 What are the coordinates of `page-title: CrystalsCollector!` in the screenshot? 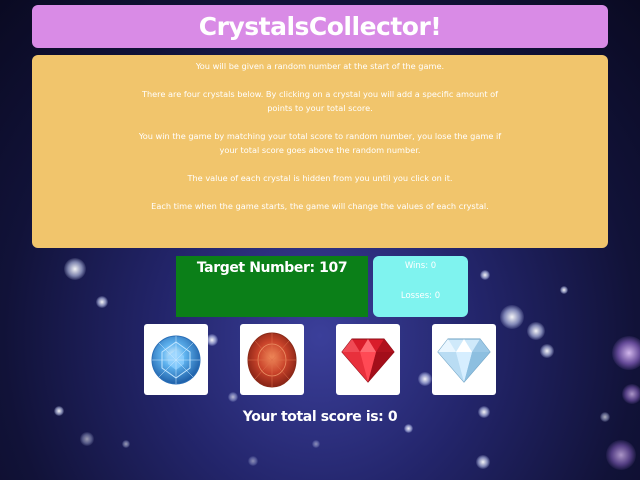 It's located at (320, 26).